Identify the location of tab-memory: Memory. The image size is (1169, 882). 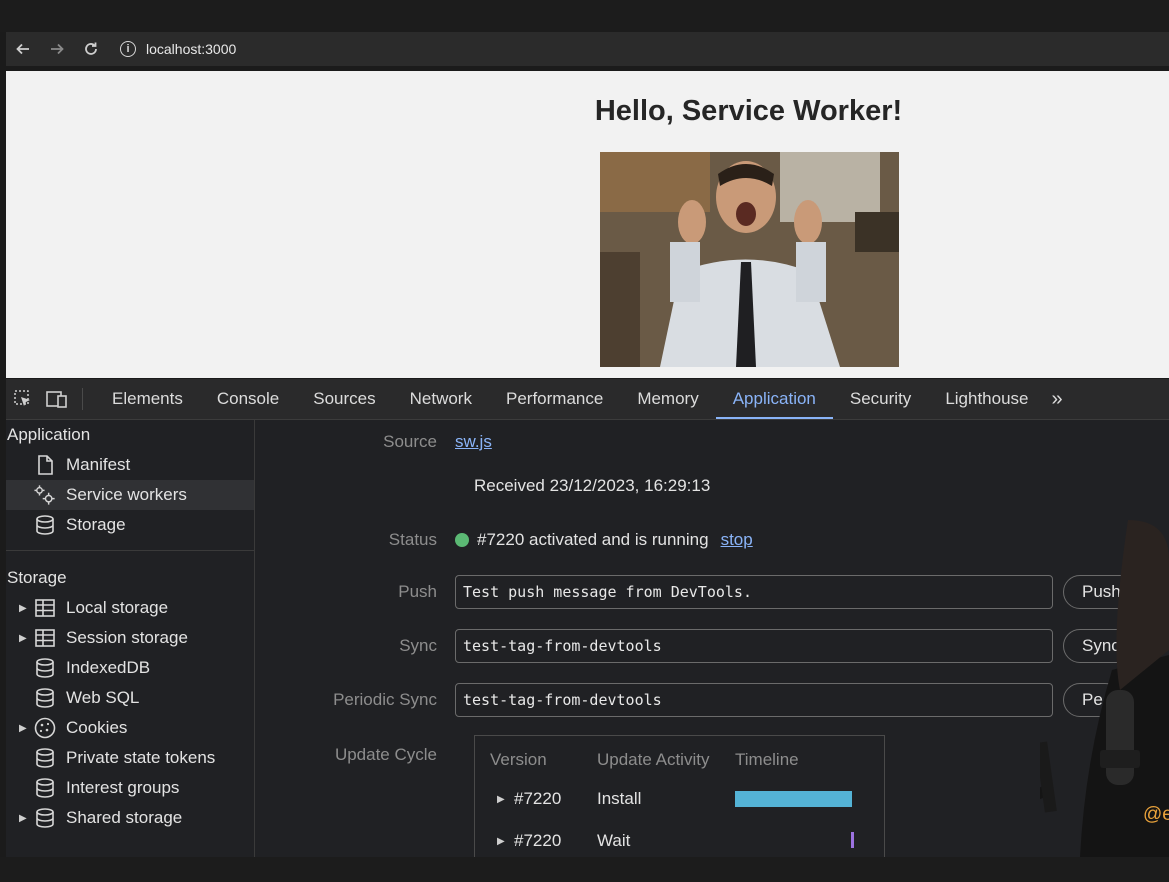
(667, 399).